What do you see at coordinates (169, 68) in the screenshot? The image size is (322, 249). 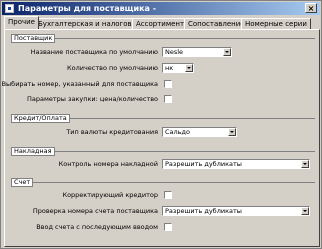 I see `default-qty-value: нк` at bounding box center [169, 68].